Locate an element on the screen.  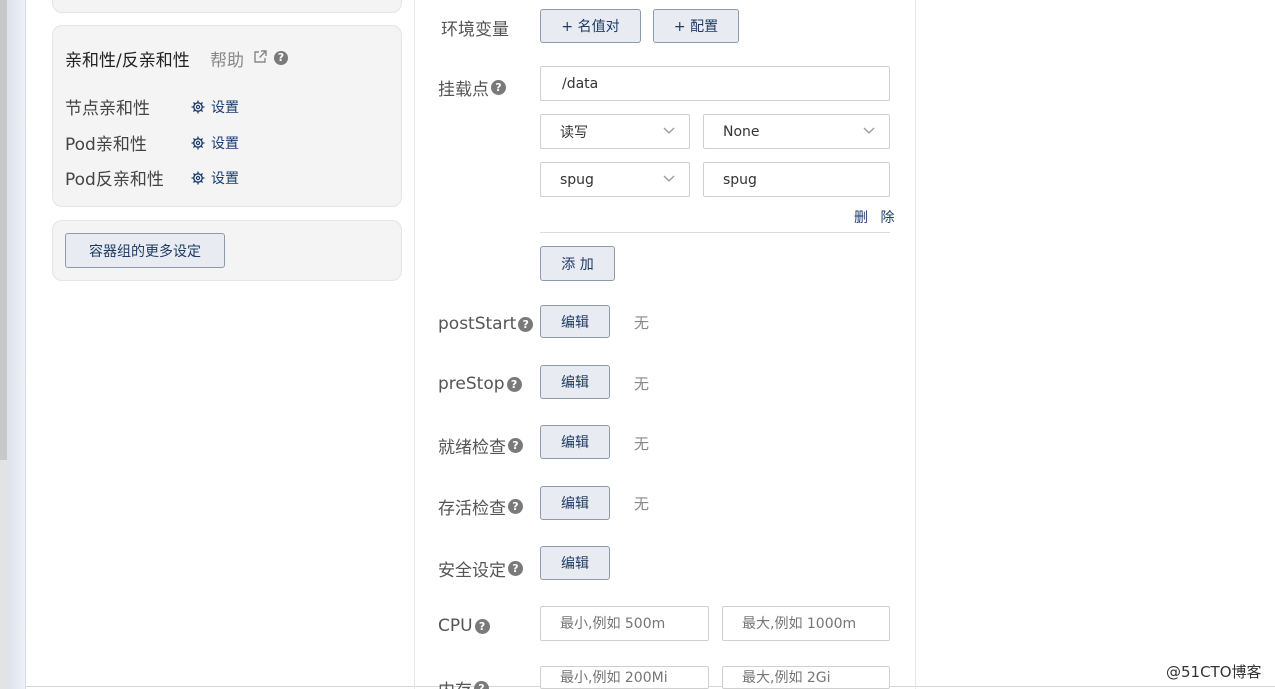
cpu-label: CPU ? is located at coordinates (464, 626).